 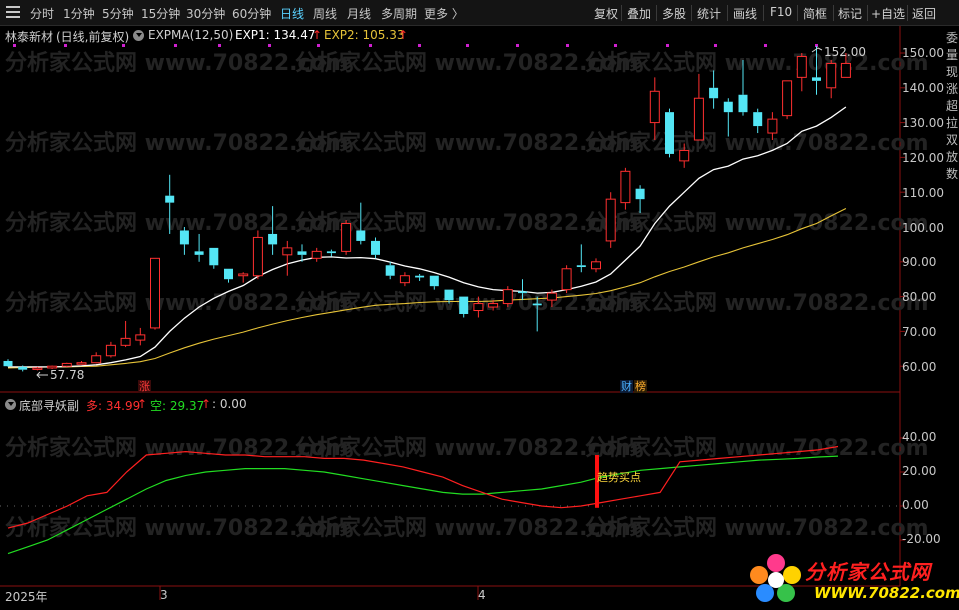 What do you see at coordinates (951, 89) in the screenshot?
I see `side-strip-char: 涨` at bounding box center [951, 89].